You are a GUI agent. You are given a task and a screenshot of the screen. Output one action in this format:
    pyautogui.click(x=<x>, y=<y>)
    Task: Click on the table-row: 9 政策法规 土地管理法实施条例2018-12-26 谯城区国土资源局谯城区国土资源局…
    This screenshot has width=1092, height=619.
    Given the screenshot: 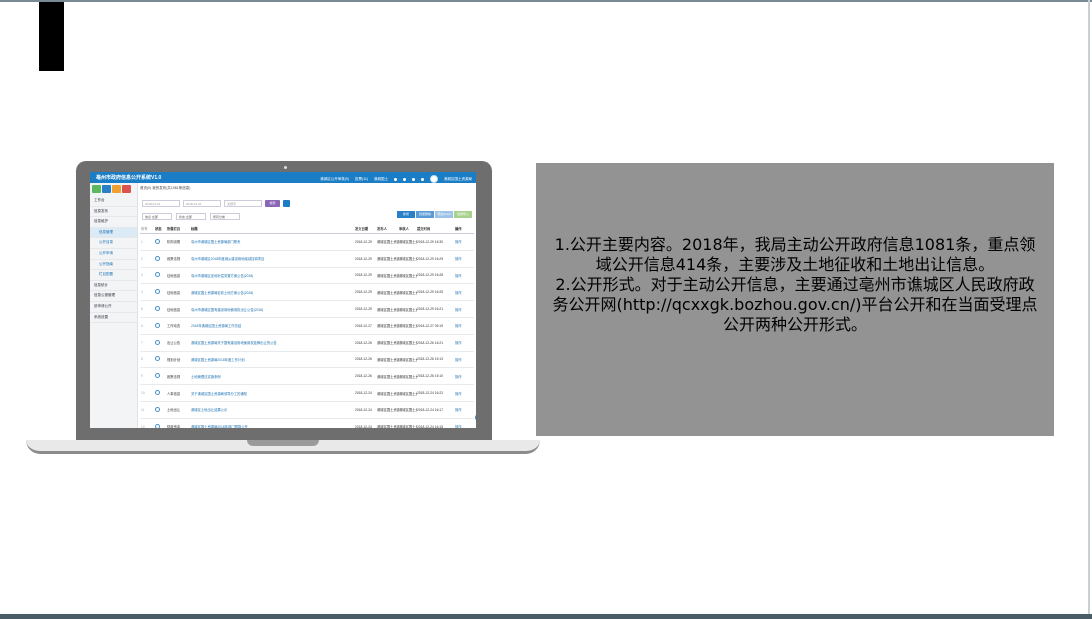 What is the action you would take?
    pyautogui.click(x=307, y=377)
    